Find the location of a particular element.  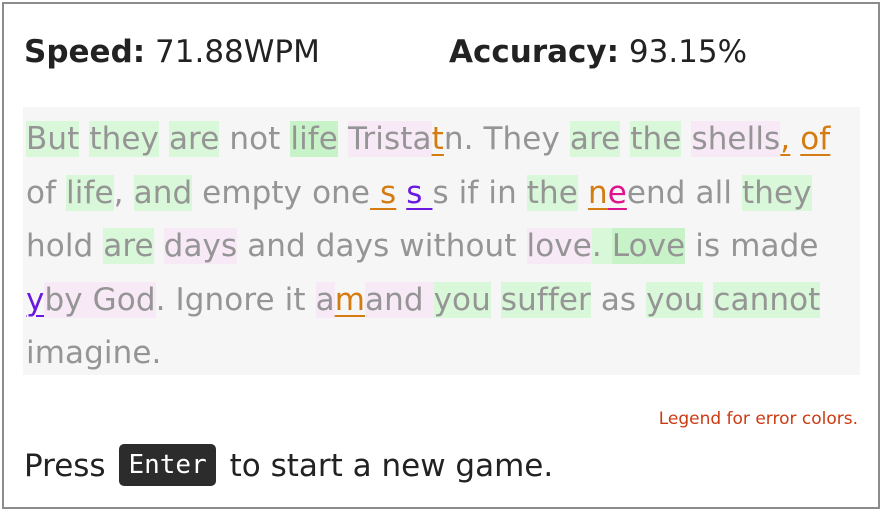

passage-segment: But is located at coordinates (53, 139).